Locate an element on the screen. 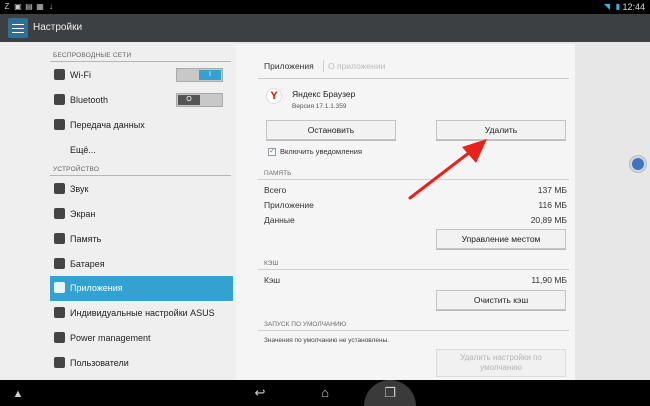 The height and width of the screenshot is (406, 650). sidebar-item-label: Wi-Fi is located at coordinates (80, 75).